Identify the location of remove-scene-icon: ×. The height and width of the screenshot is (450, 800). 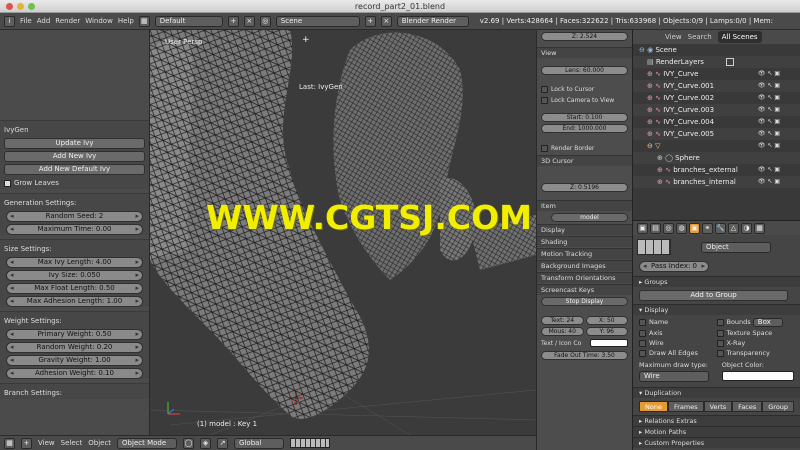
(386, 21).